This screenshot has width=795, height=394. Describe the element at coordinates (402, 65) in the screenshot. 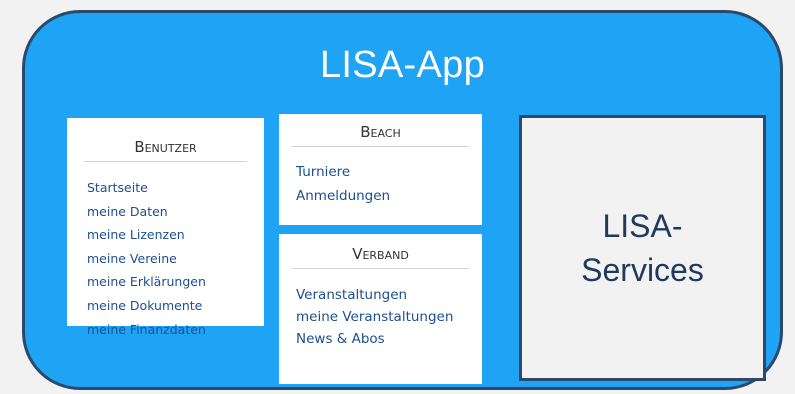

I see `app-title: LISA-App` at that location.